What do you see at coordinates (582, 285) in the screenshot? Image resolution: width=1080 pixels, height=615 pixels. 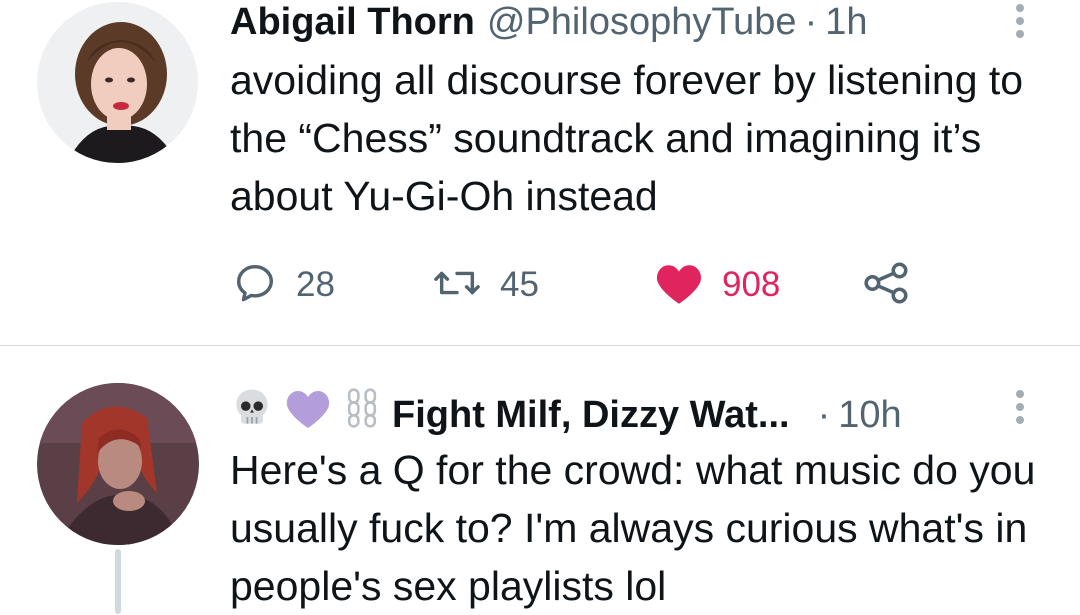 I see `tweet-actions: 28 45 908` at bounding box center [582, 285].